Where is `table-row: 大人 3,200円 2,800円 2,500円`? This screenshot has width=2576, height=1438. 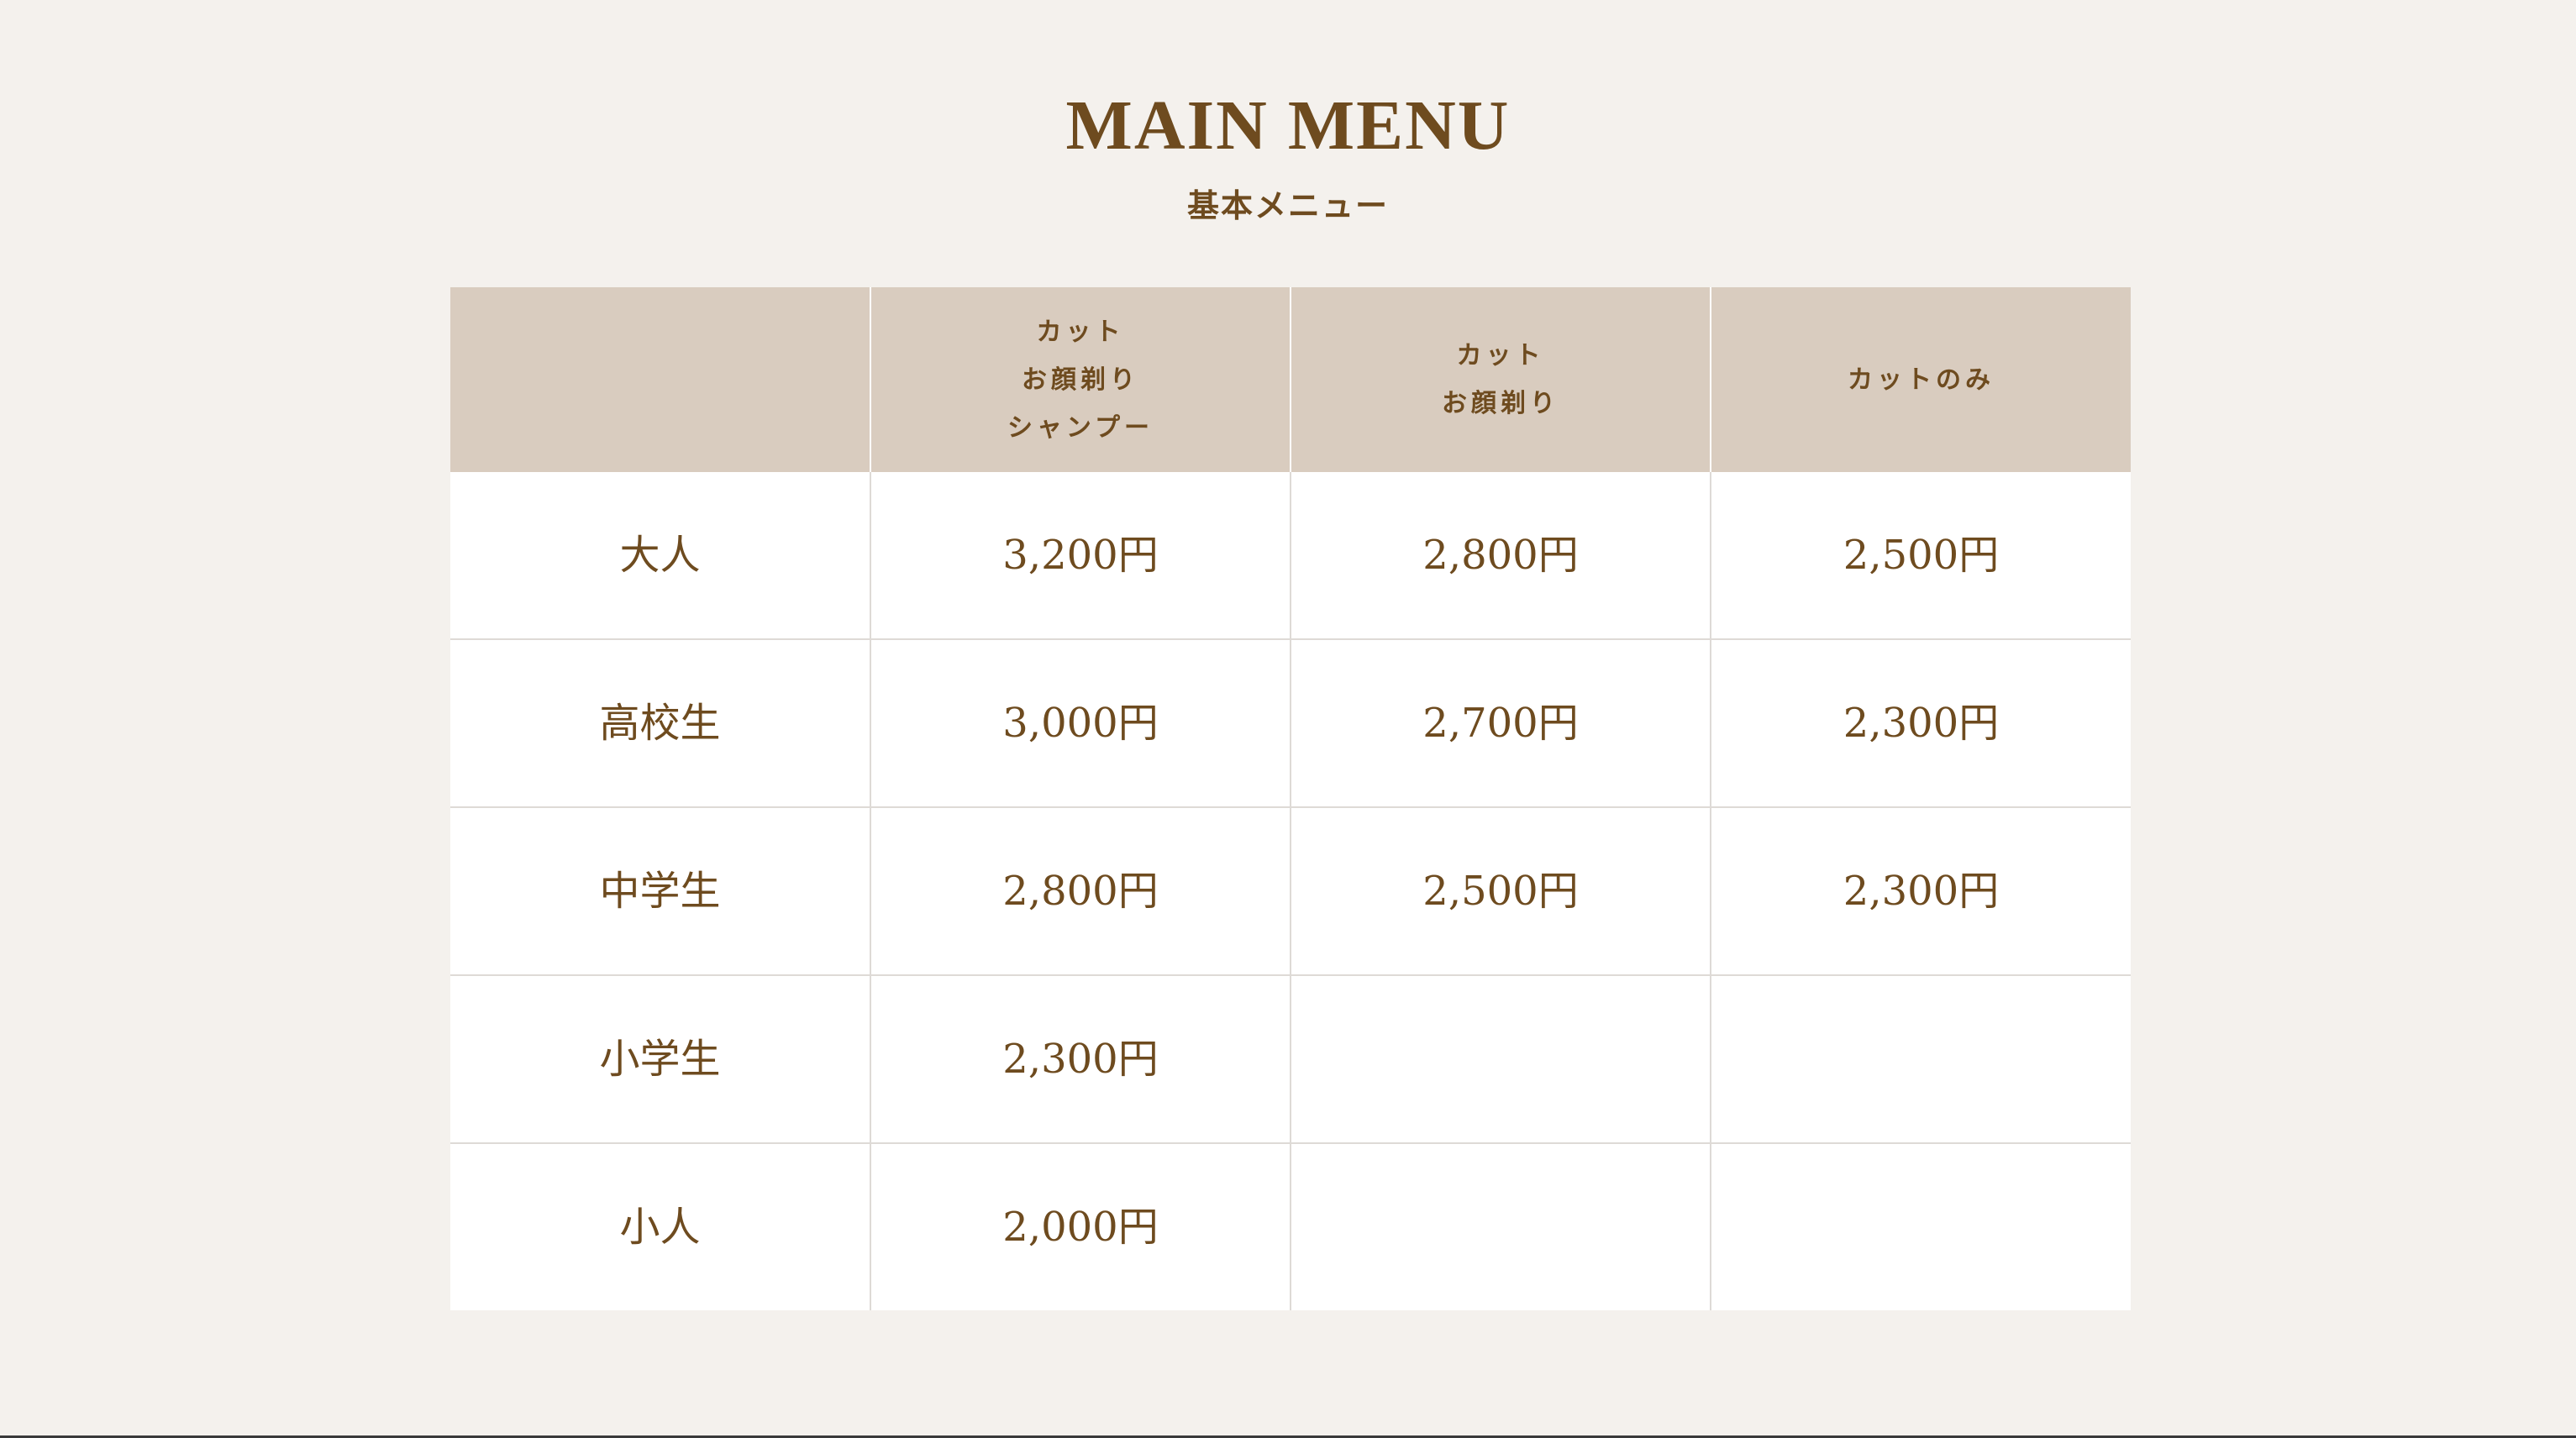 table-row: 大人 3,200円 2,800円 2,500円 is located at coordinates (1290, 556).